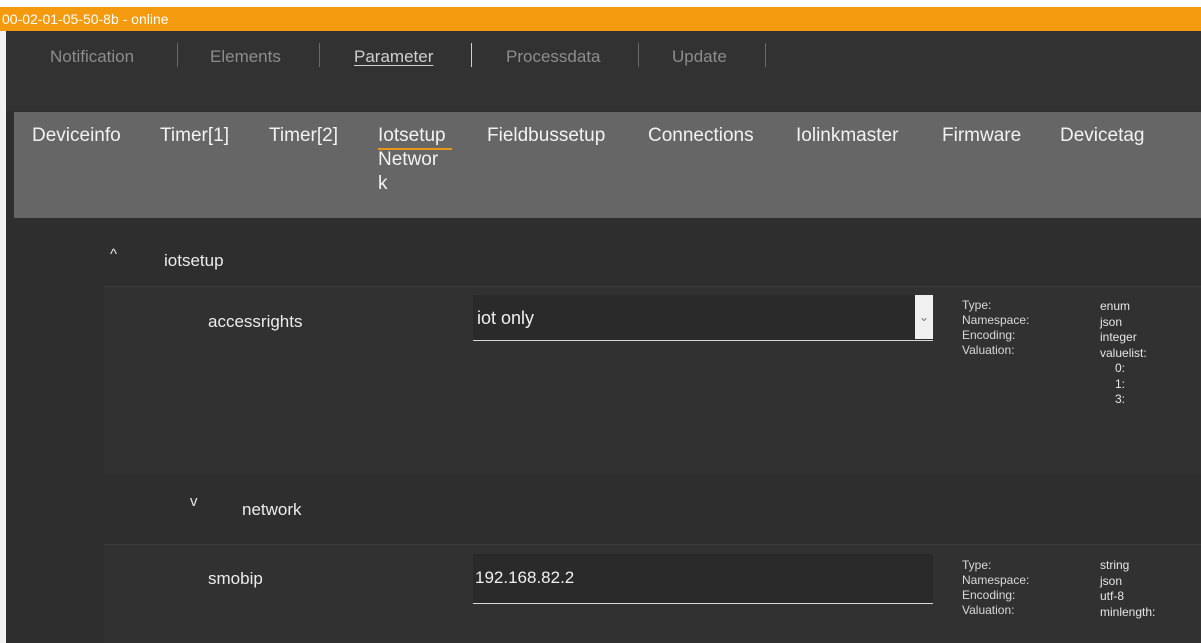  What do you see at coordinates (113, 254) in the screenshot?
I see `collapse-chevron-up-icon: ^` at bounding box center [113, 254].